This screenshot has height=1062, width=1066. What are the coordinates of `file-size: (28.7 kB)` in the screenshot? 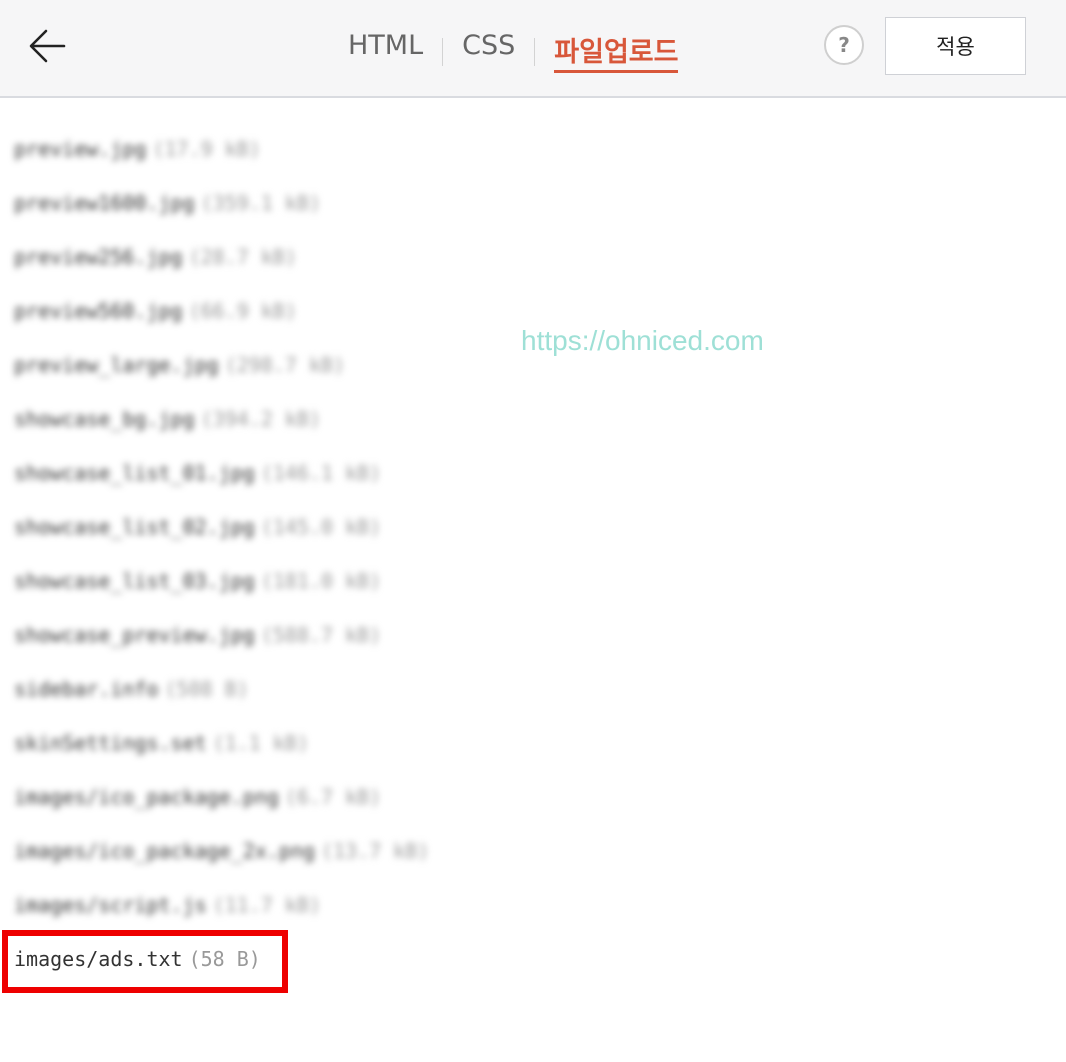 It's located at (242, 257).